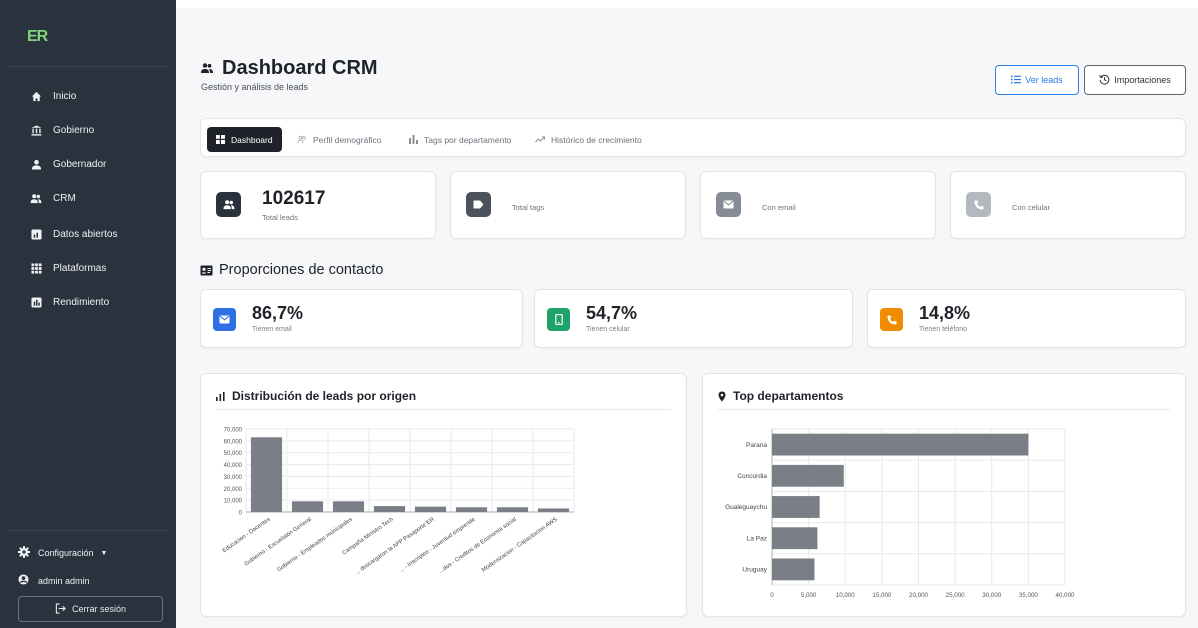 This screenshot has width=1198, height=628. I want to click on user-profile: admin admin, so click(54, 580).